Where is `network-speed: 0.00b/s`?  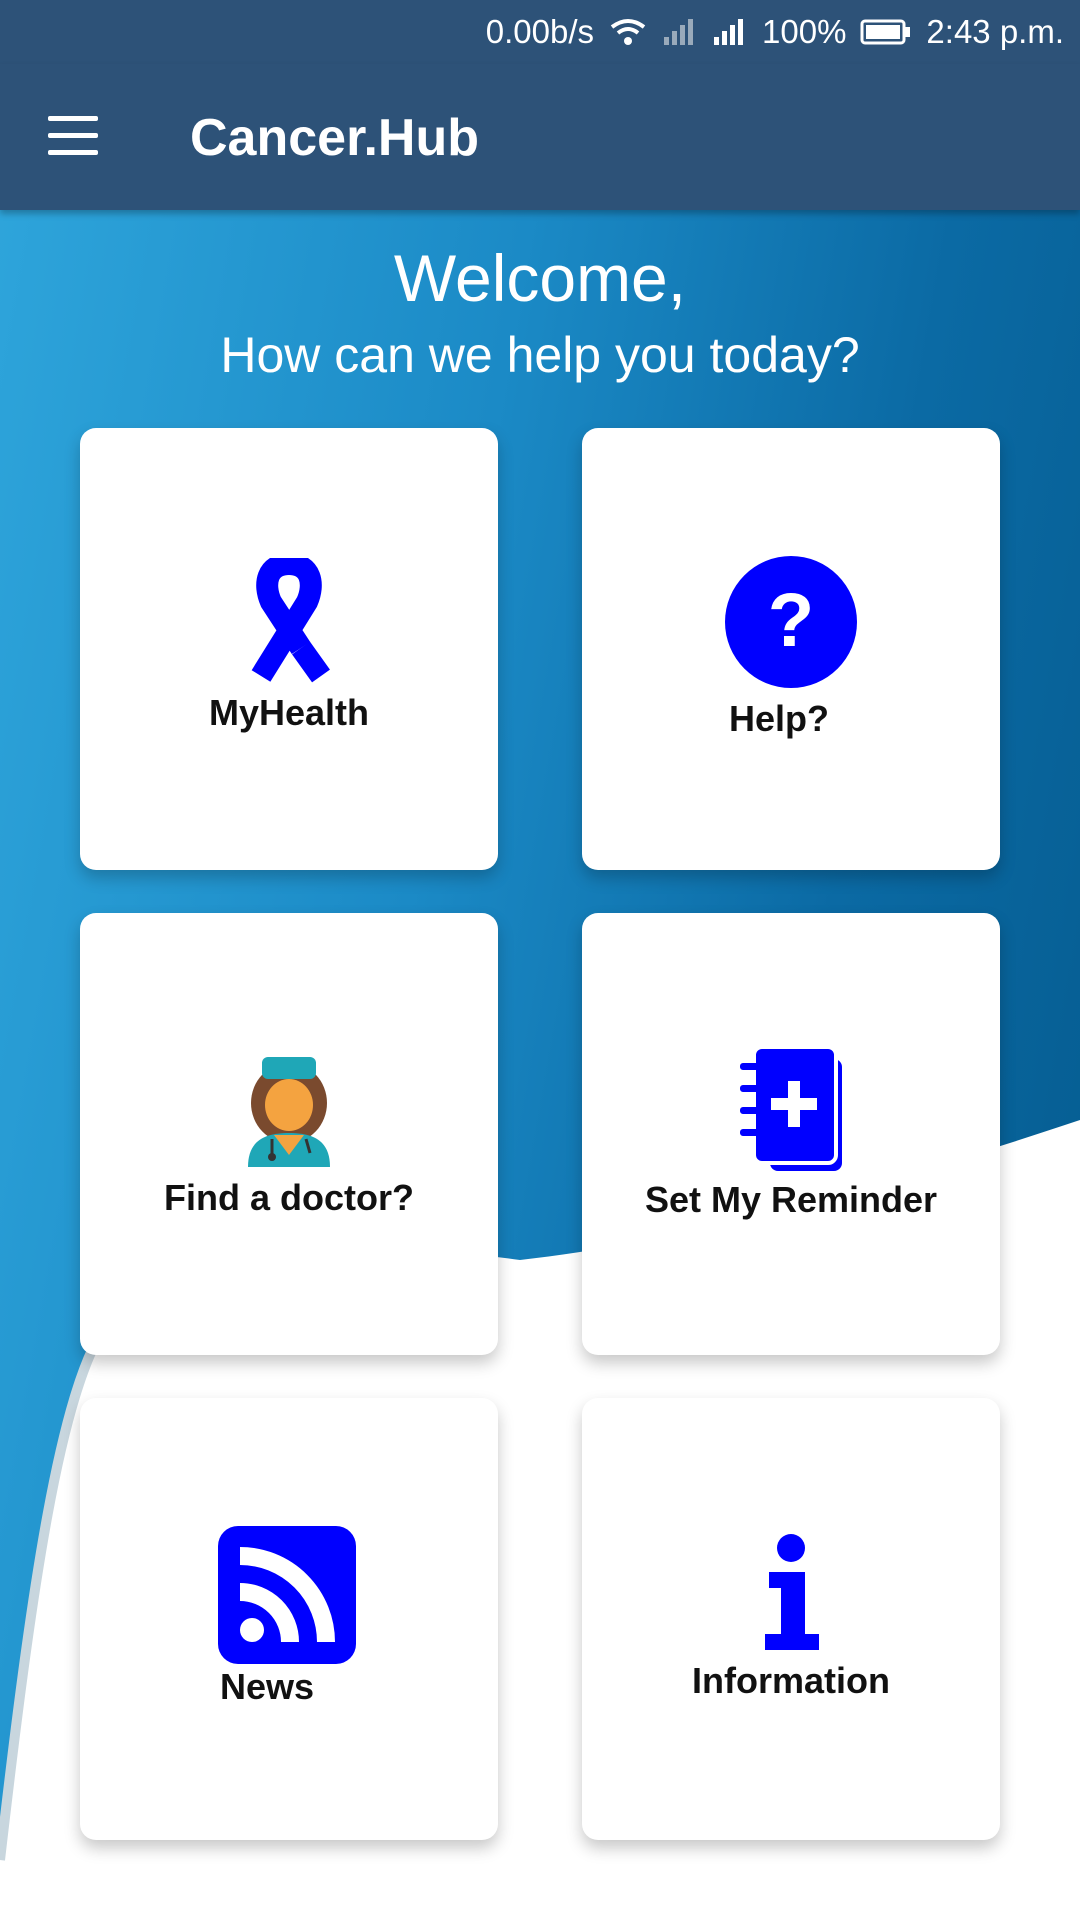 network-speed: 0.00b/s is located at coordinates (540, 31).